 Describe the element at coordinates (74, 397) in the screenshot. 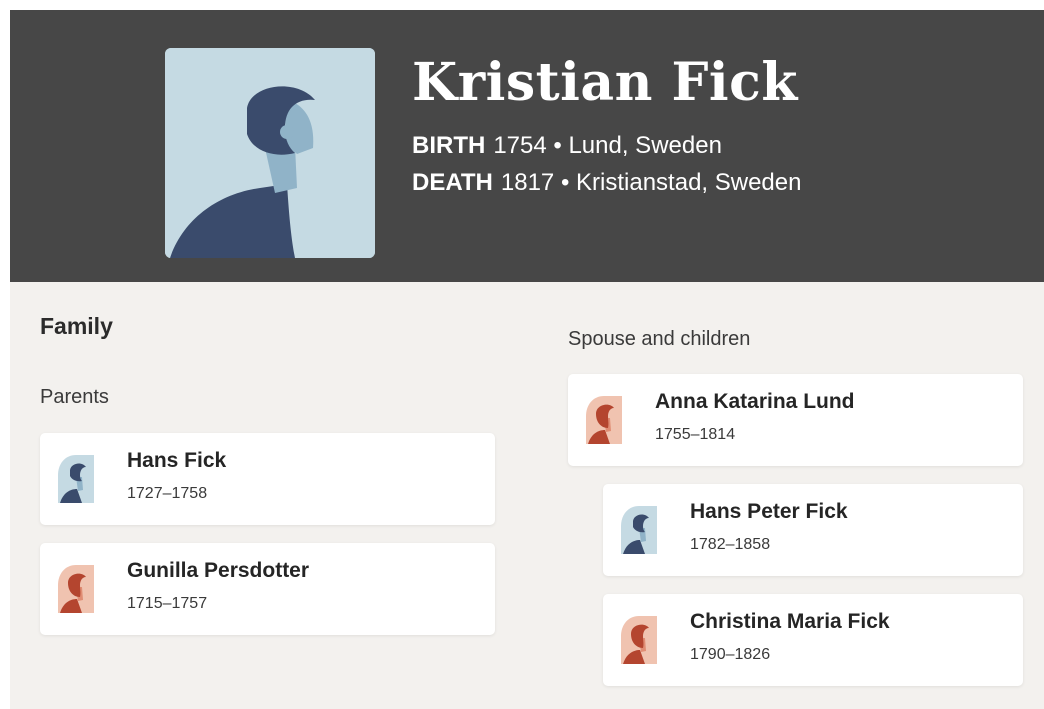

I see `parents-heading: Parents` at that location.